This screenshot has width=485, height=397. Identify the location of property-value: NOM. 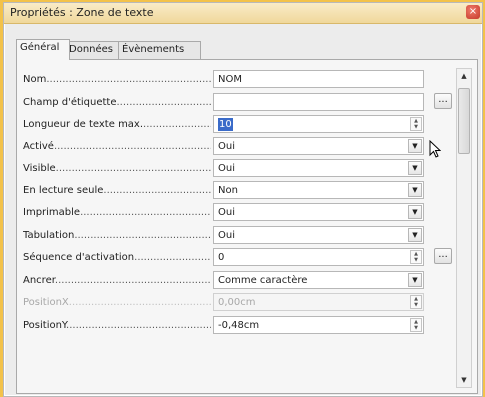
(230, 79).